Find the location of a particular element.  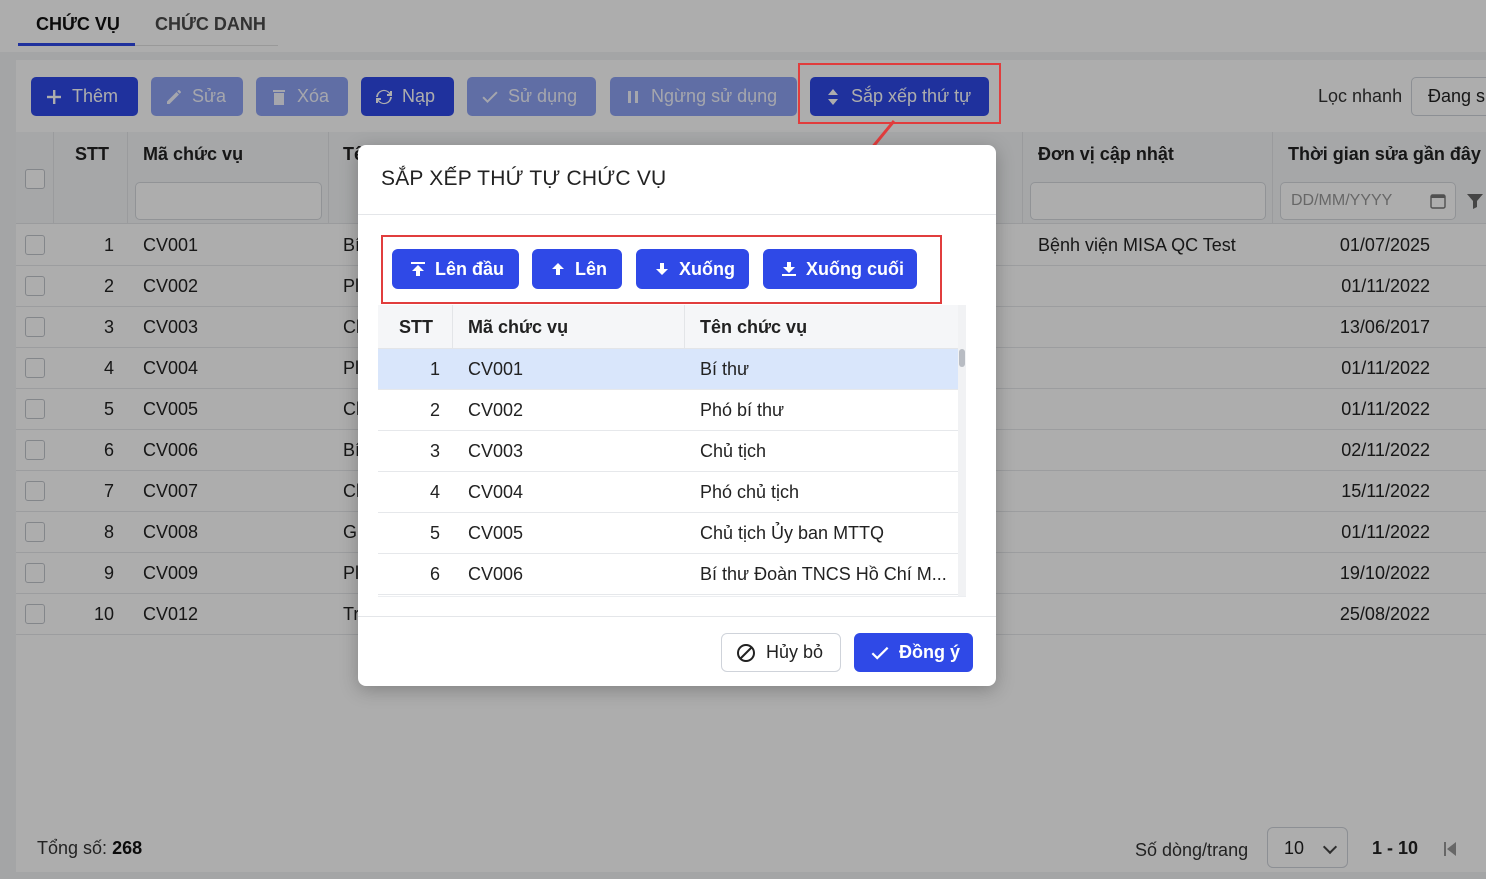

confirm-button: Đồng ý is located at coordinates (913, 652).